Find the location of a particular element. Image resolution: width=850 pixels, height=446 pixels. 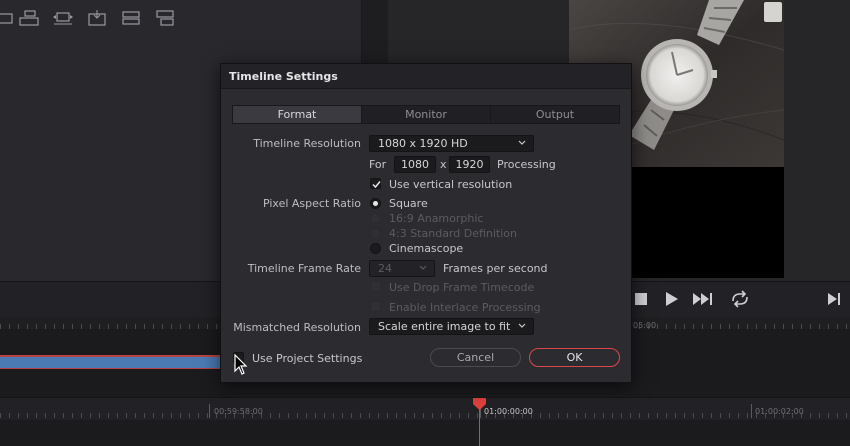

timeline-resolution-value: 1080 x 1920 HD is located at coordinates (423, 143).